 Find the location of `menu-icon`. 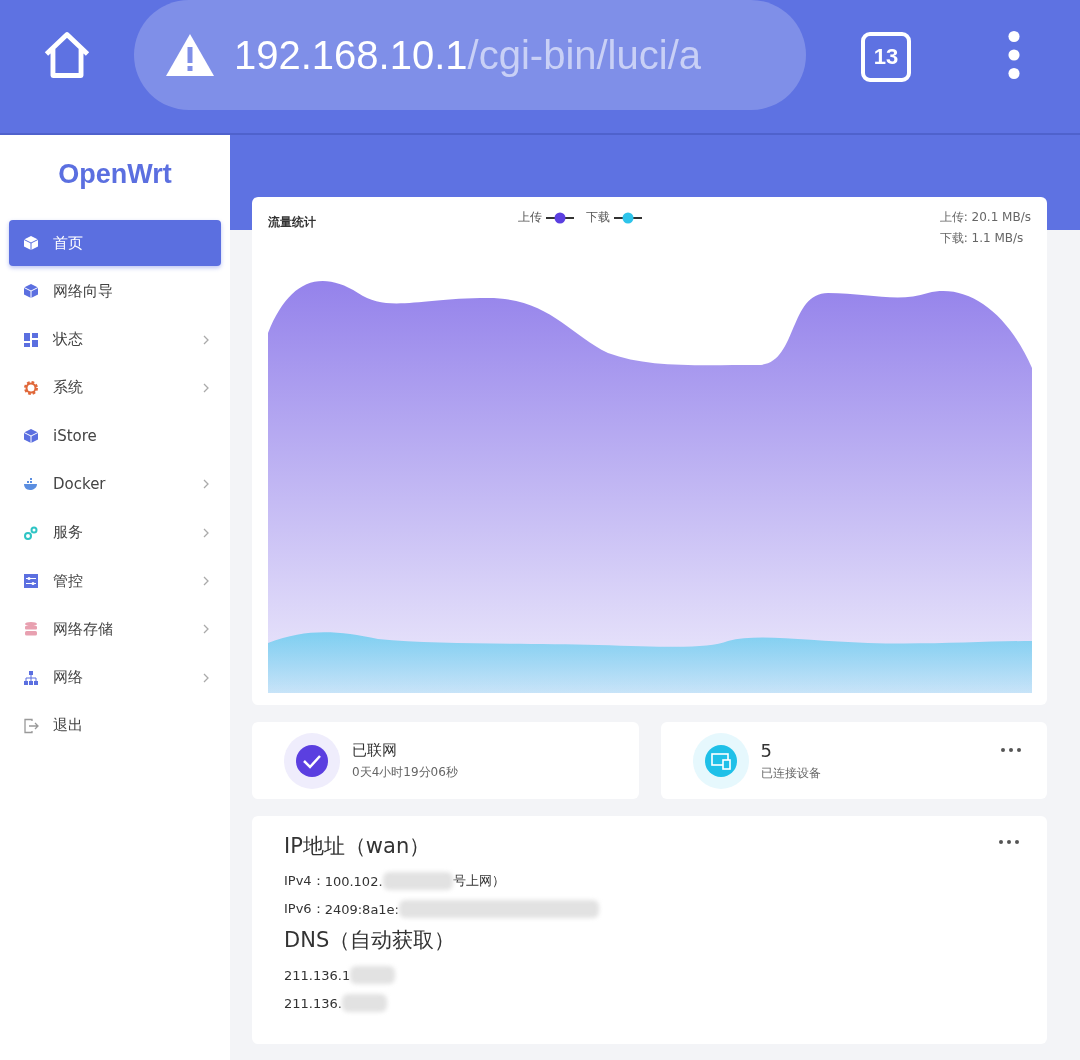

menu-icon is located at coordinates (1014, 55).